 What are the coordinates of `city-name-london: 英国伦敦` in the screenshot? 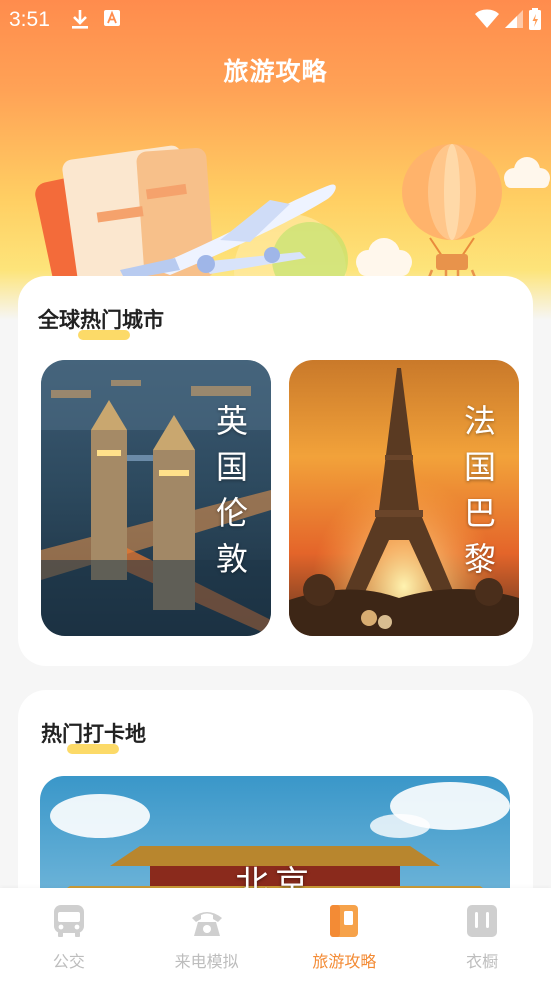 It's located at (230, 496).